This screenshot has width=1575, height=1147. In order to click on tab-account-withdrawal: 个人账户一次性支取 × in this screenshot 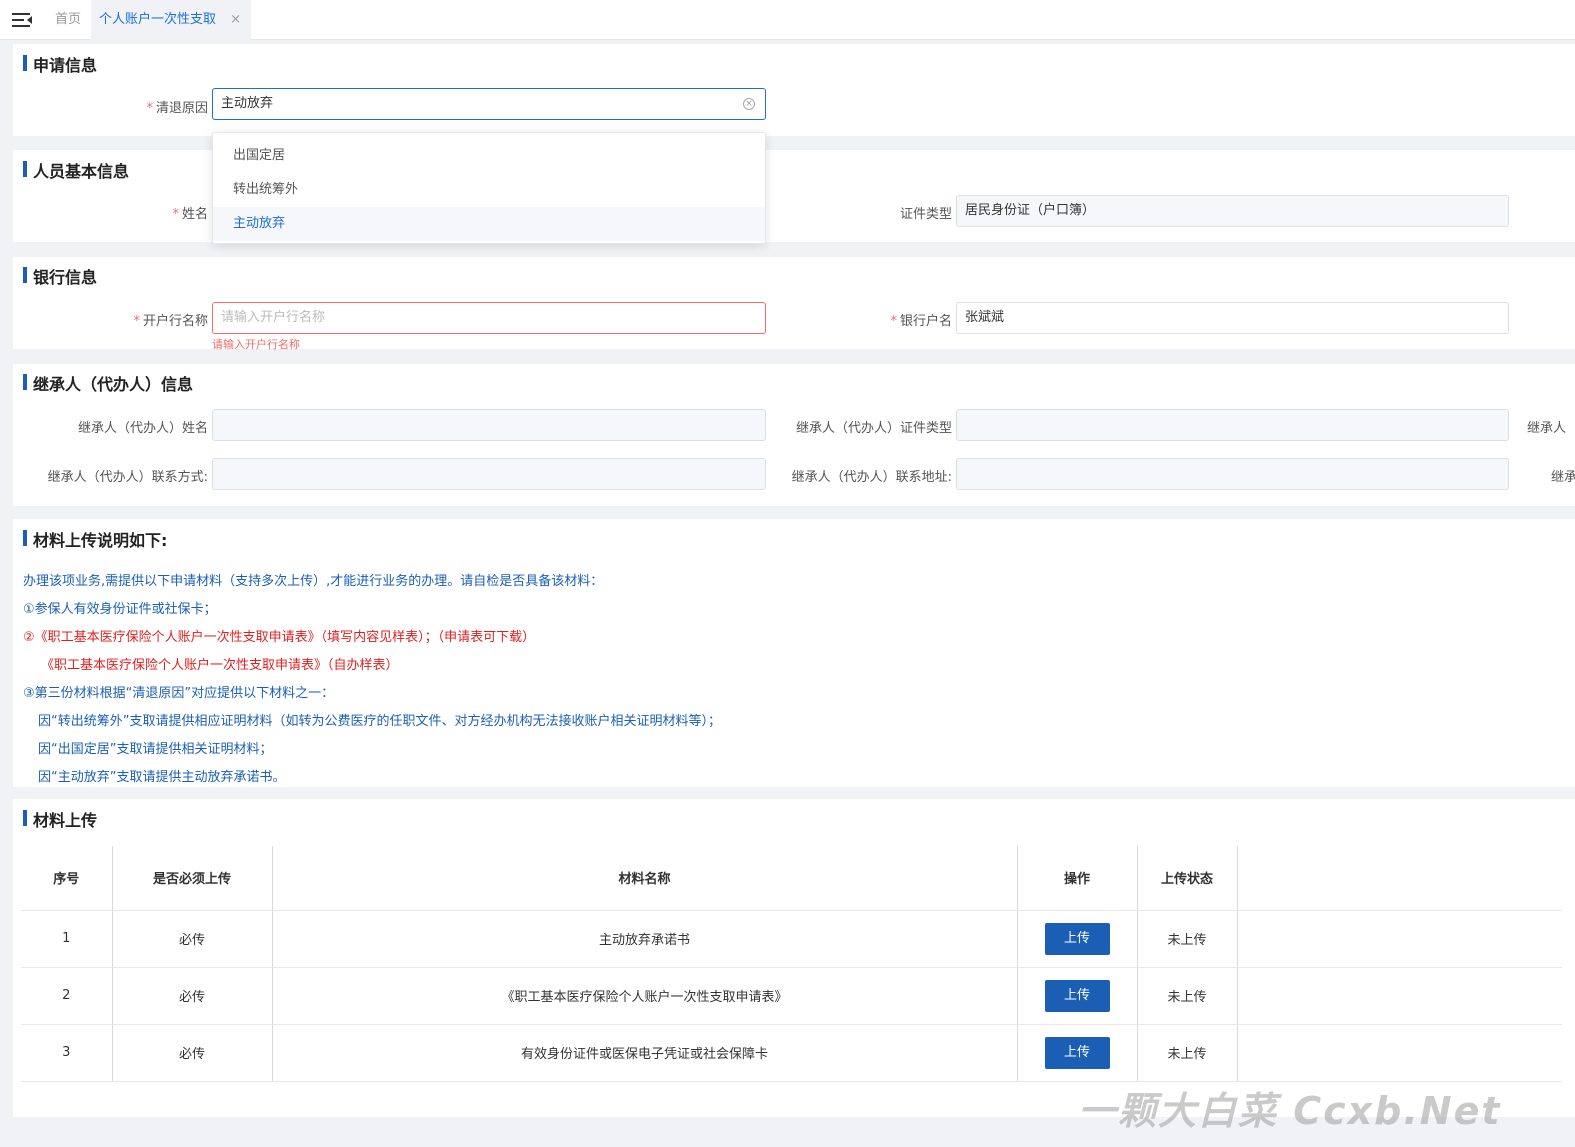, I will do `click(171, 20)`.